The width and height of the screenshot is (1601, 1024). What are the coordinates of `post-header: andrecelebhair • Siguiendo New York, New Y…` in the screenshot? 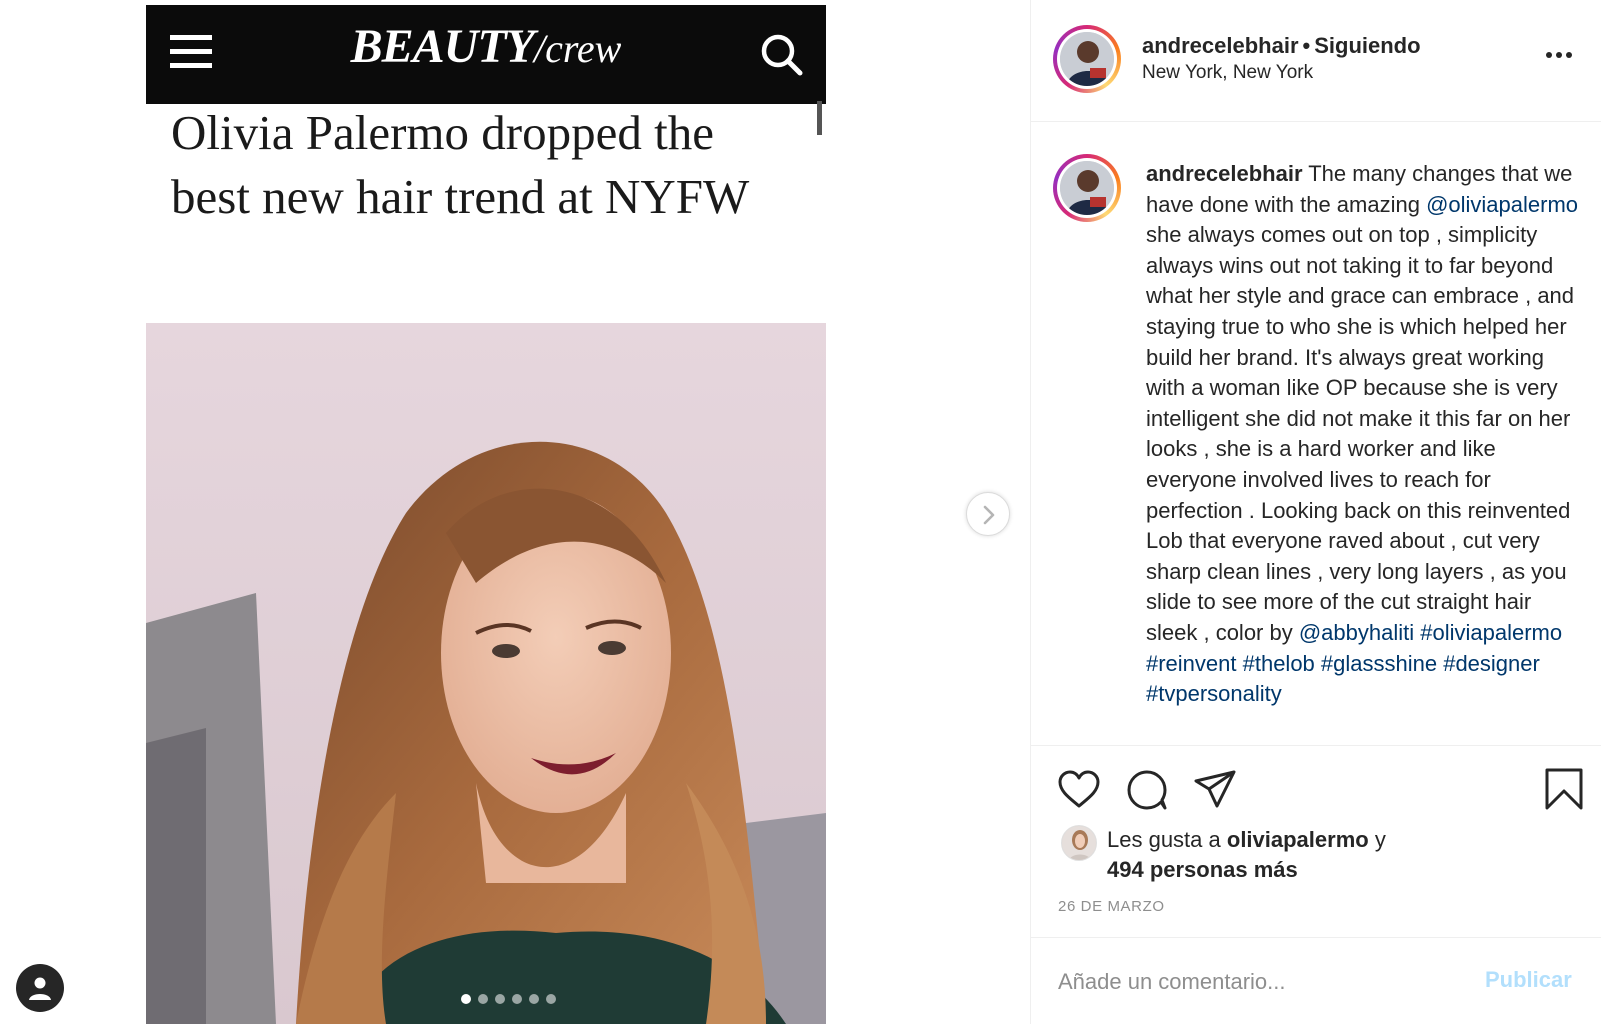 It's located at (1316, 61).